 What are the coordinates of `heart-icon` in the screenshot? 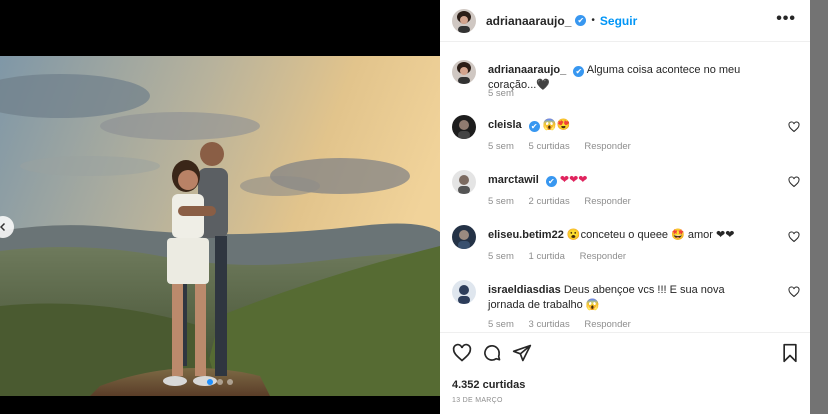 It's located at (462, 353).